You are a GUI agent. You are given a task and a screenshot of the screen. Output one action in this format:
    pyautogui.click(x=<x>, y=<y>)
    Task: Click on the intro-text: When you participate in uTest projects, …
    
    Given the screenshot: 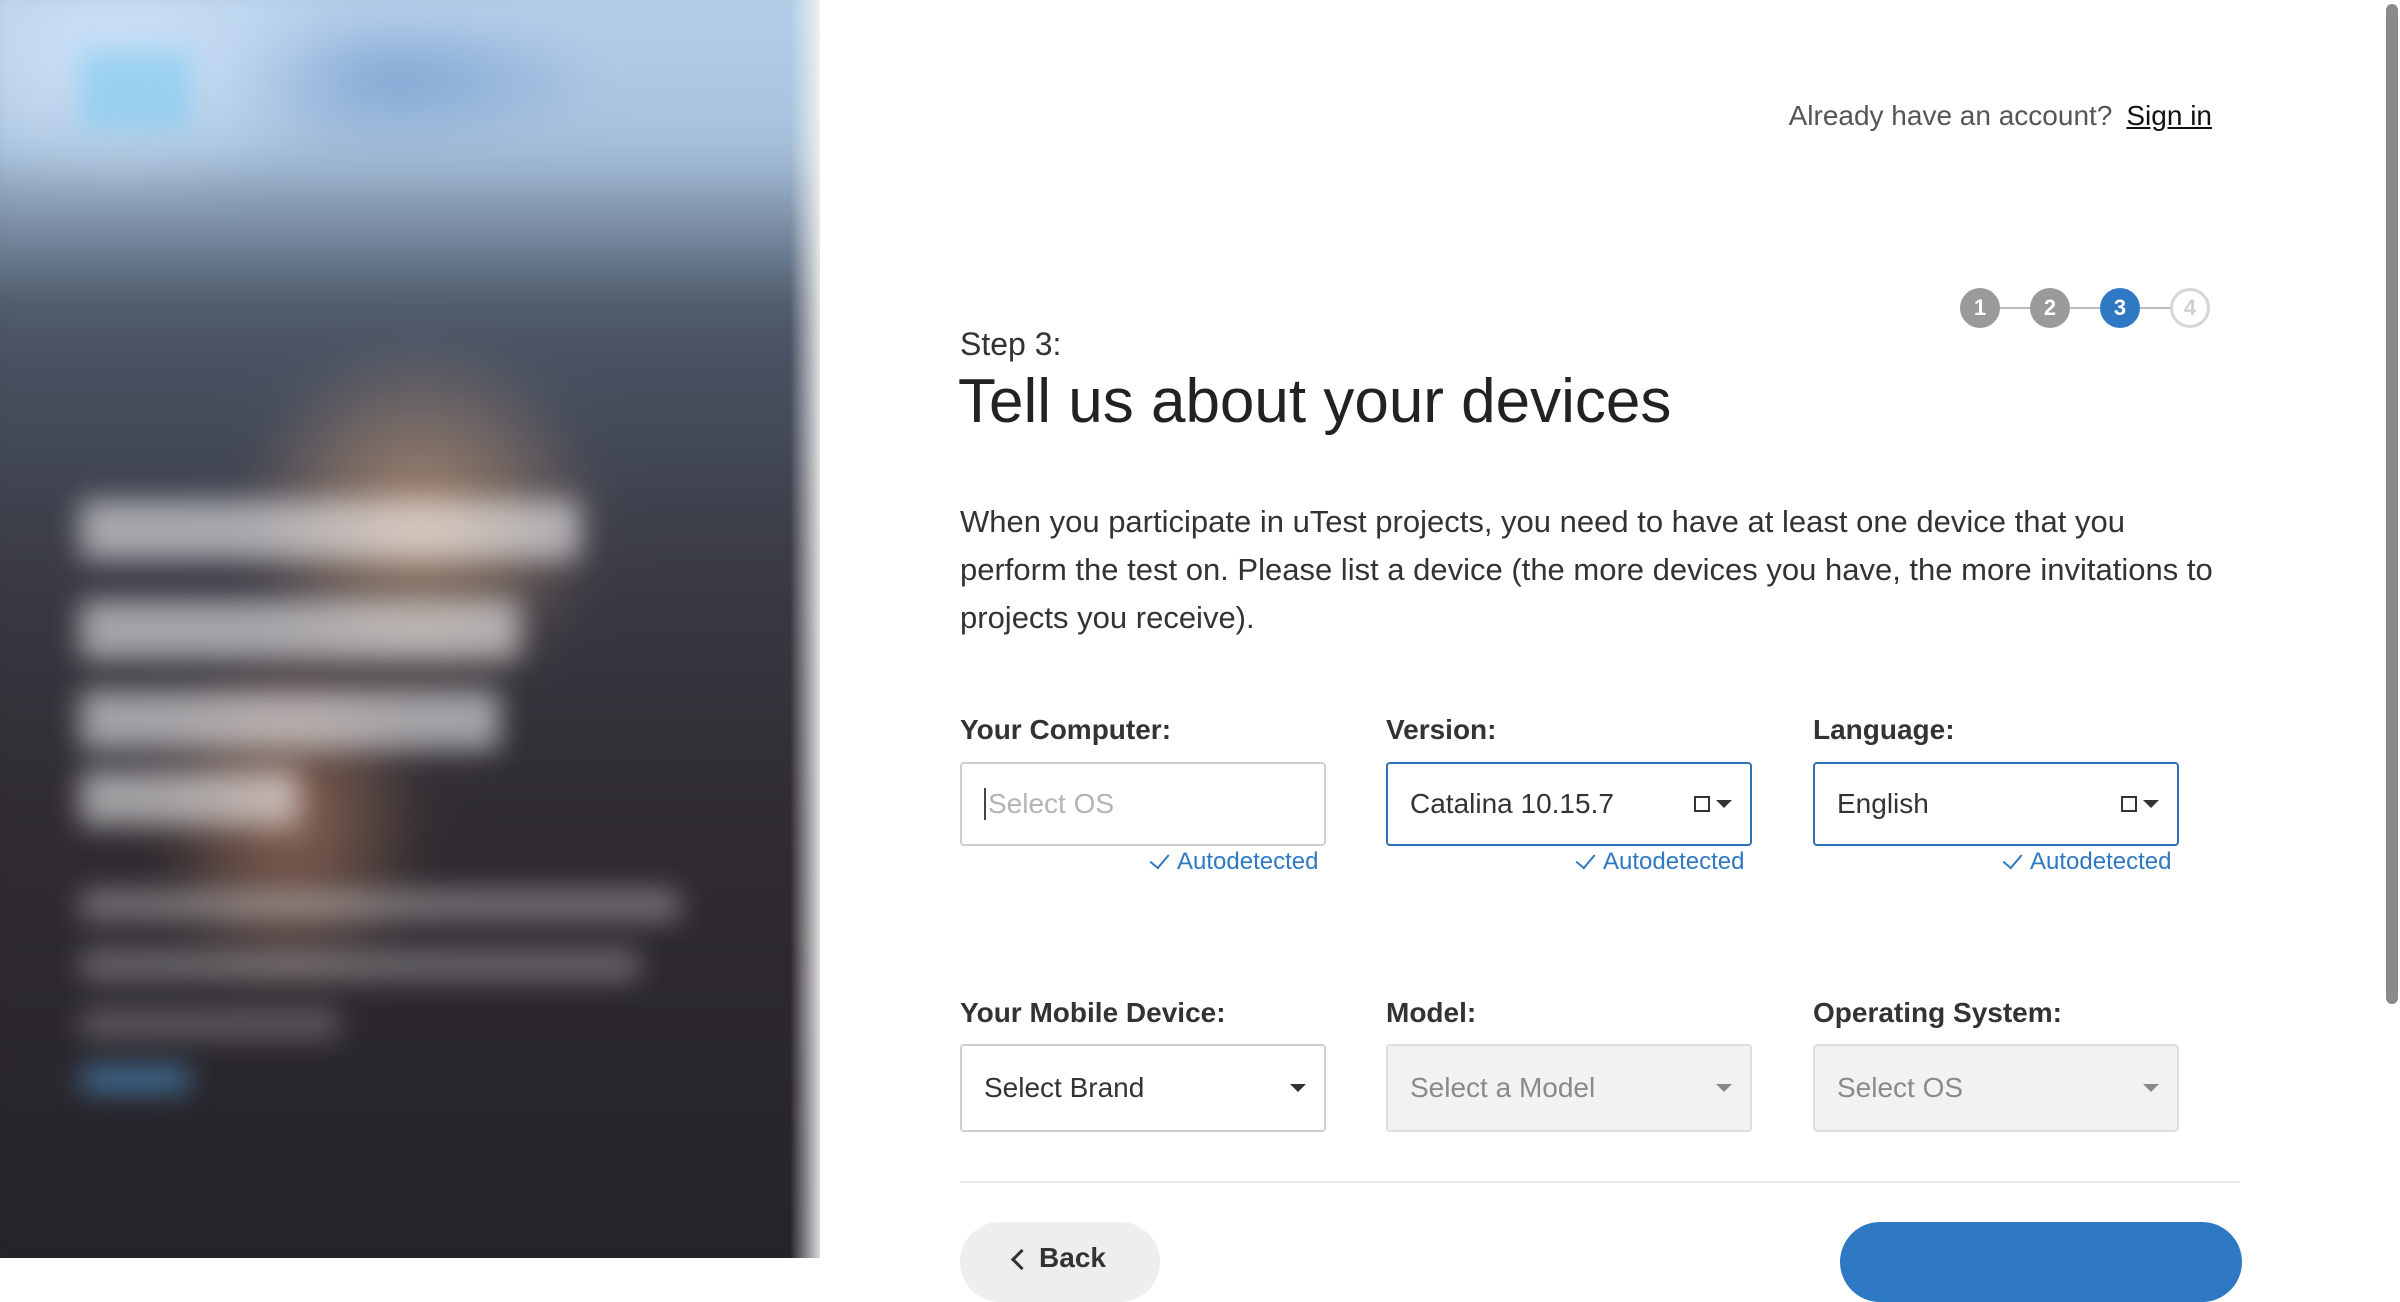 What is the action you would take?
    pyautogui.click(x=1586, y=569)
    